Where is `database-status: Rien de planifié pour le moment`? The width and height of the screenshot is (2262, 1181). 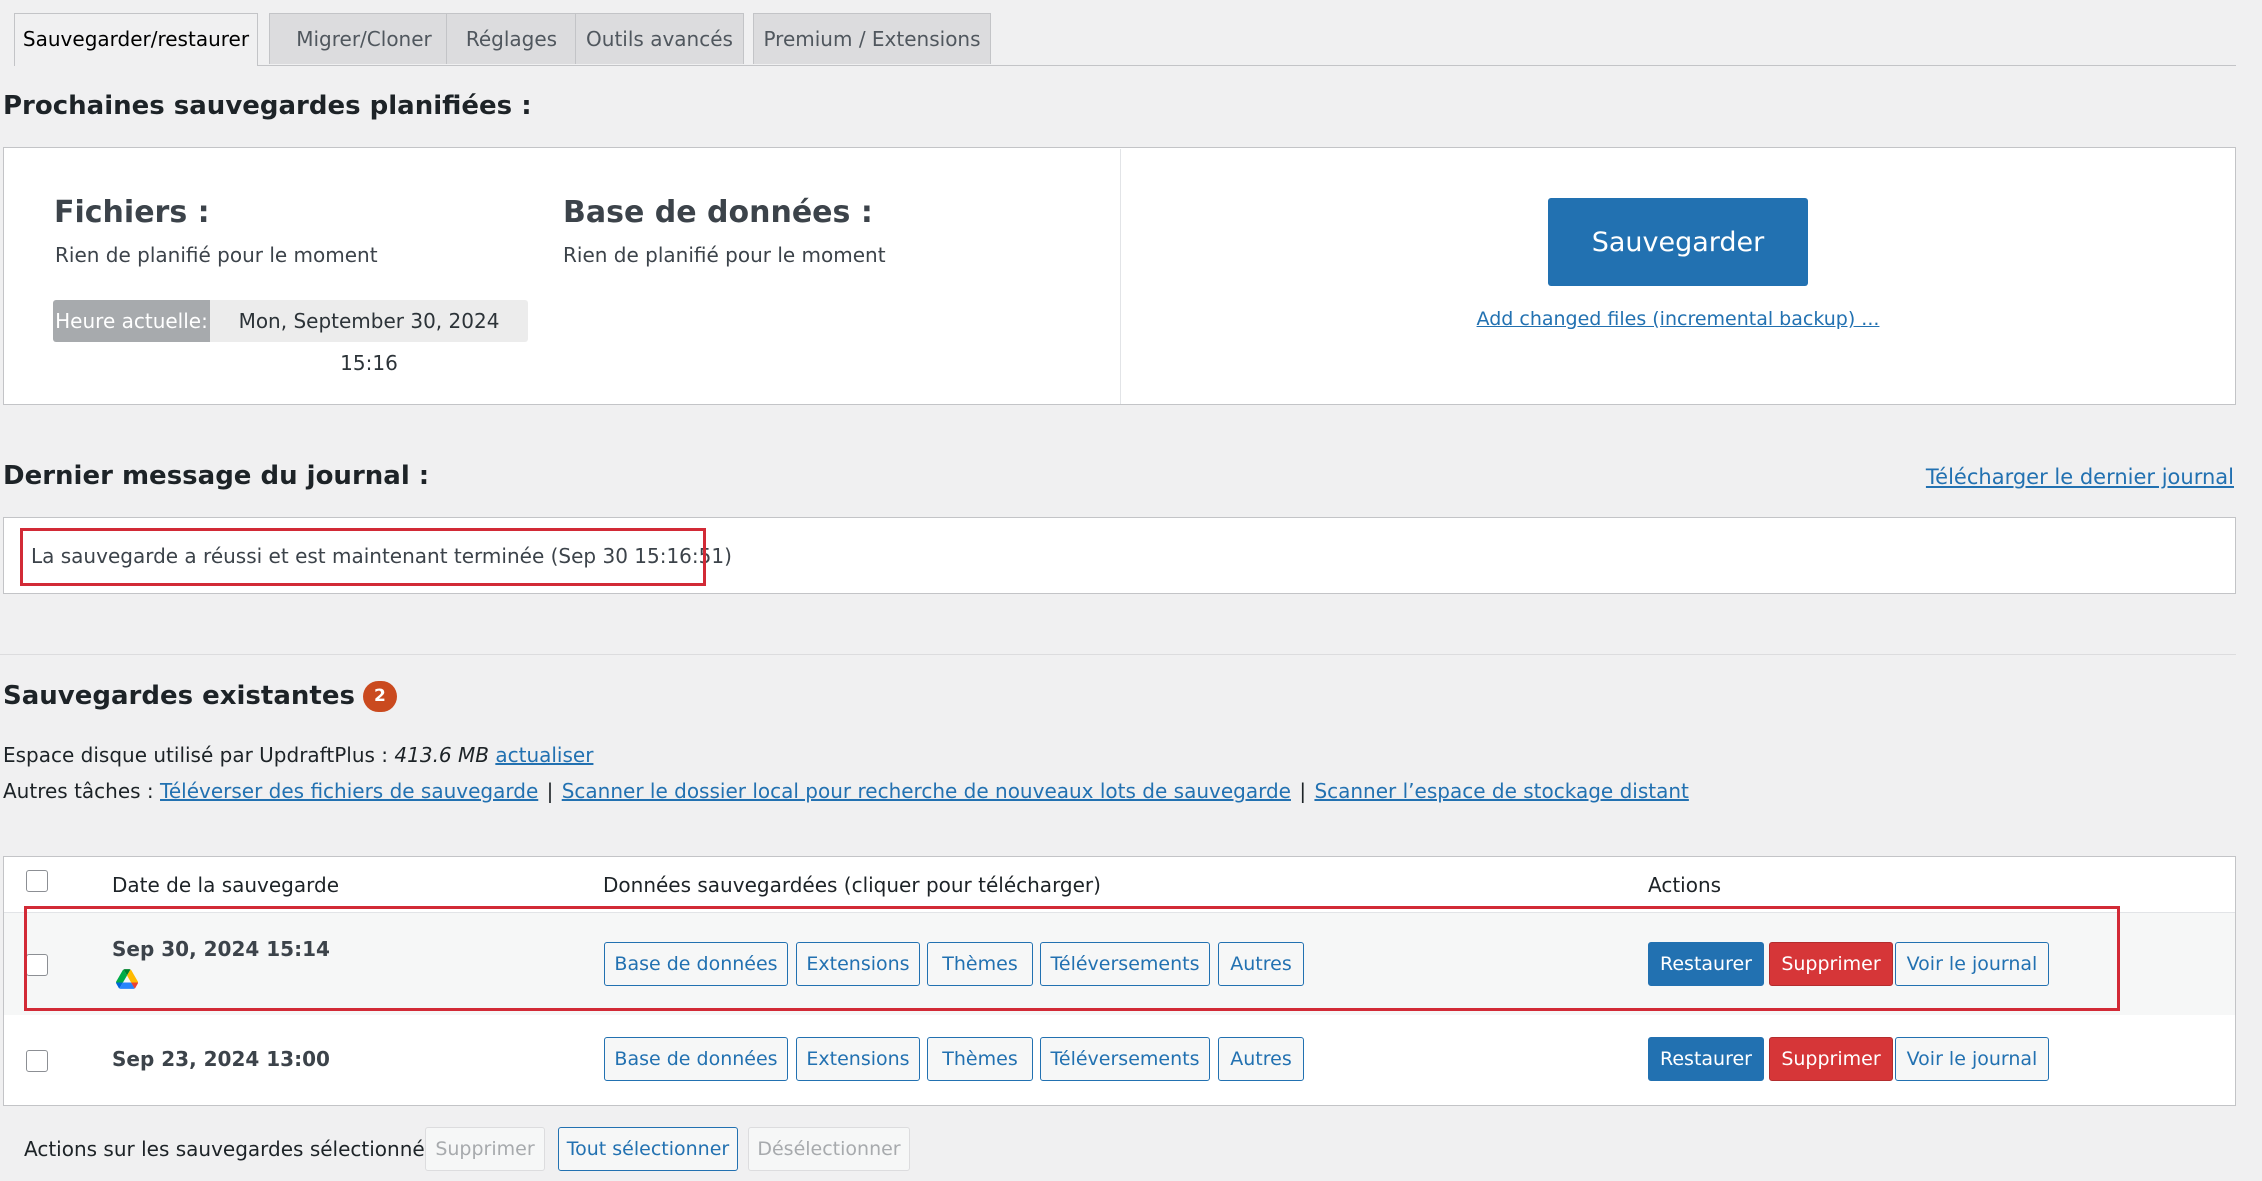 database-status: Rien de planifié pour le moment is located at coordinates (724, 255).